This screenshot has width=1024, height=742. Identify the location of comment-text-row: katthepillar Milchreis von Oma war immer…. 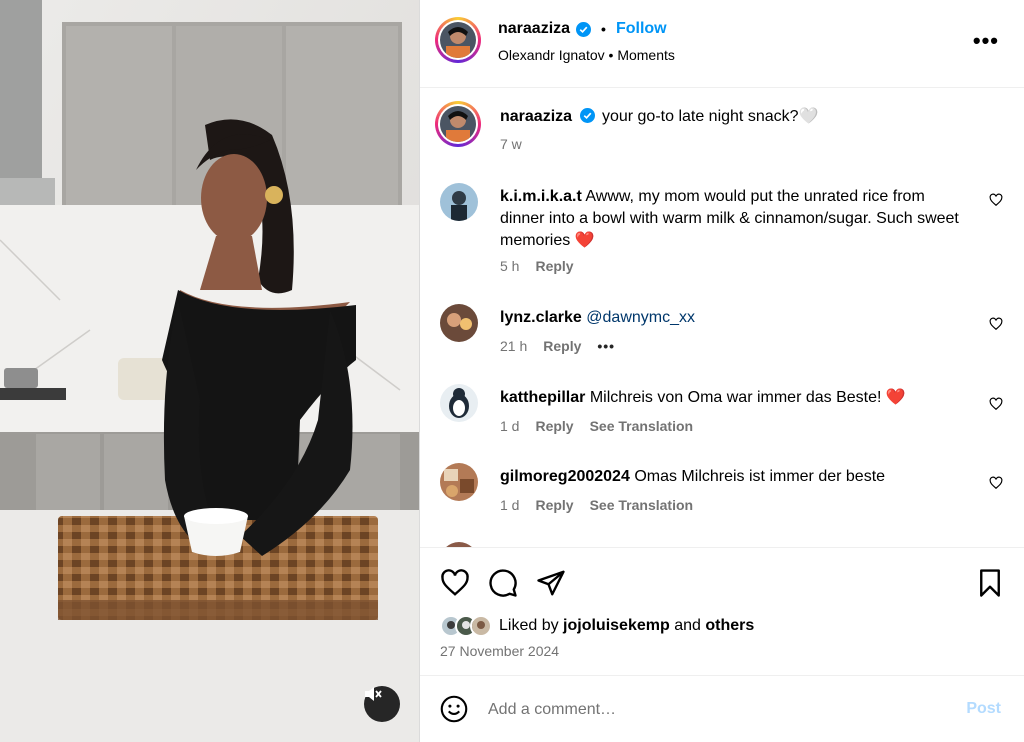
(735, 398).